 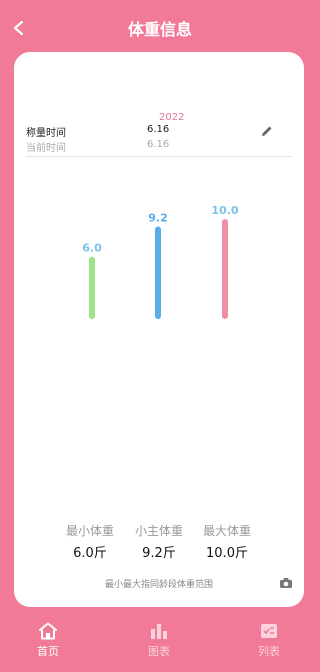 I want to click on camera-button, so click(x=286, y=583).